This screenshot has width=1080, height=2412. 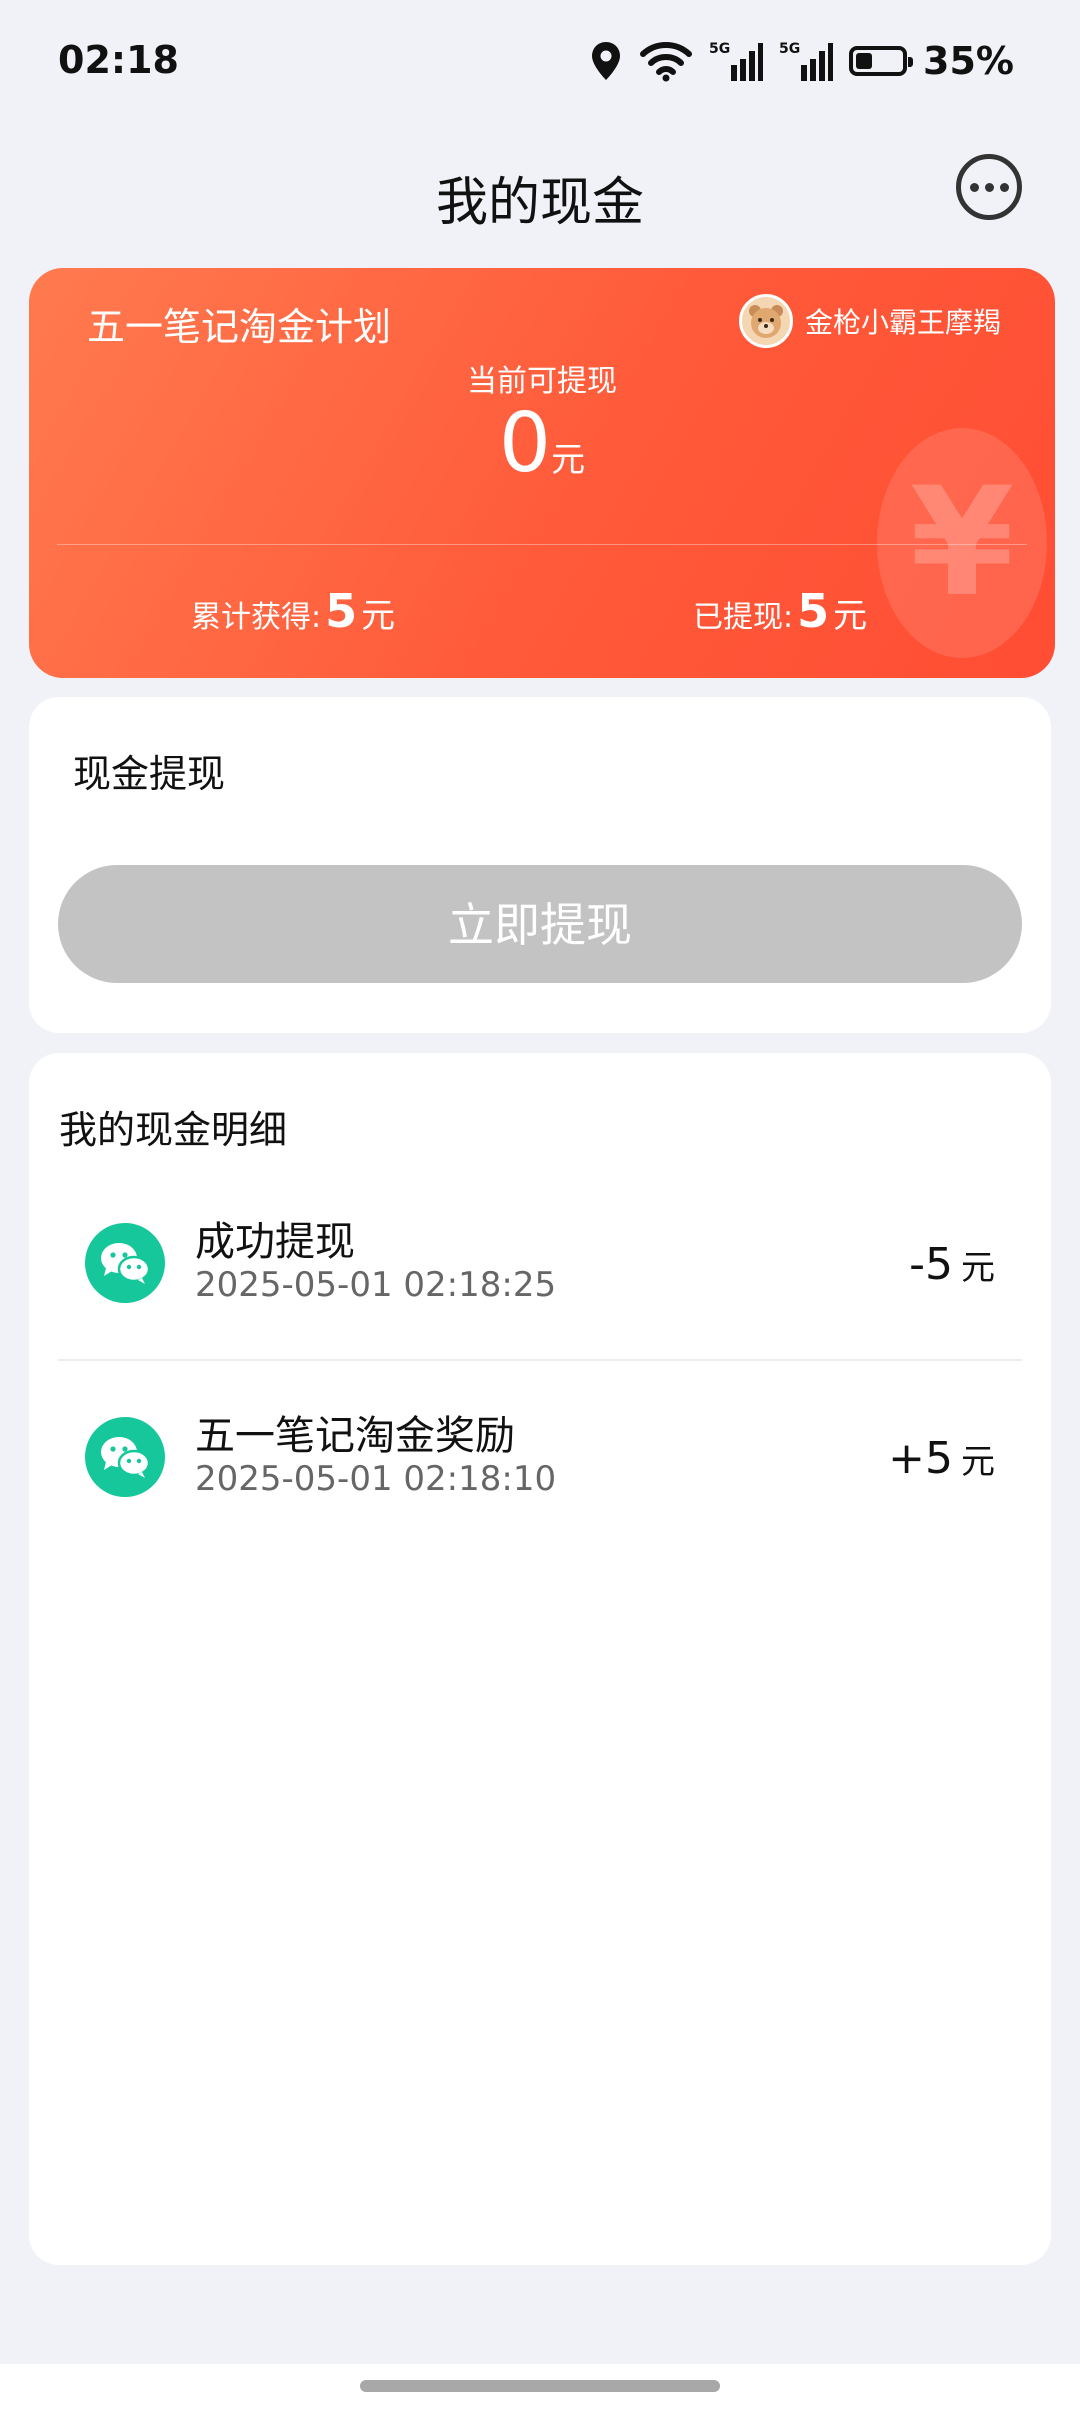 I want to click on withdrawn: 已提现: 5 元, so click(x=780, y=611).